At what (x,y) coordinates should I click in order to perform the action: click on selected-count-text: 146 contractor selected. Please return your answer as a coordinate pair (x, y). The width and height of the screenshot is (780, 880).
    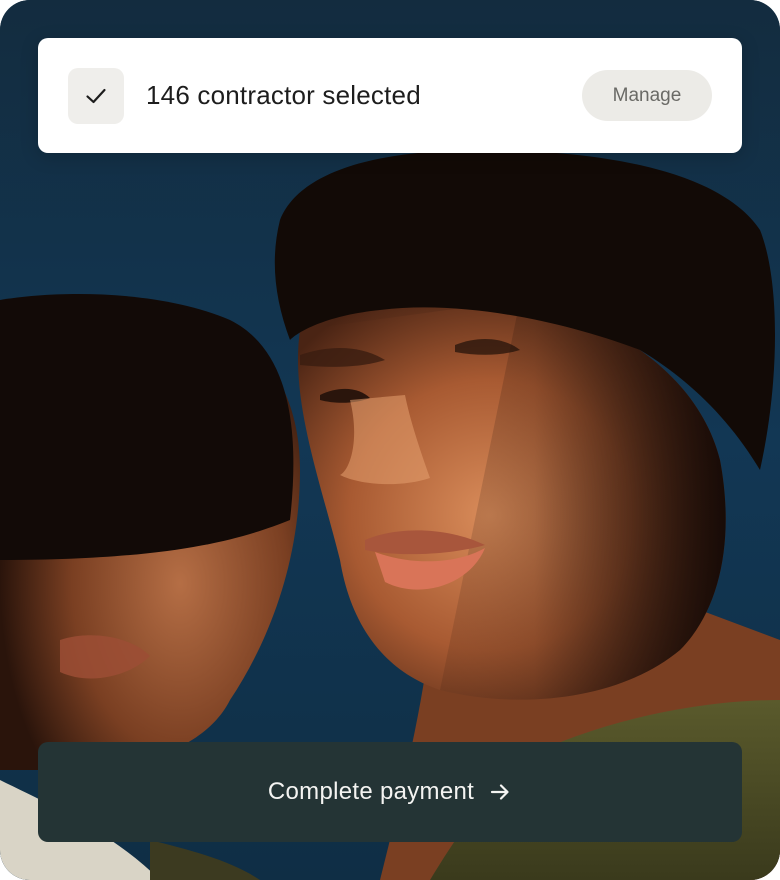
    Looking at the image, I should click on (283, 95).